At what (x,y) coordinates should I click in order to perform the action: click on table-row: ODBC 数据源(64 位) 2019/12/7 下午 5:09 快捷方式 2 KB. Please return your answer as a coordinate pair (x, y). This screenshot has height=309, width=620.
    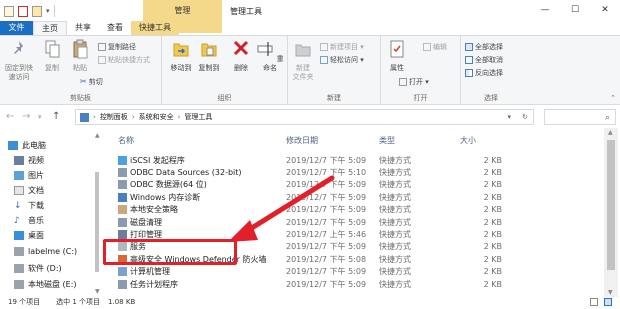
    Looking at the image, I should click on (354, 185).